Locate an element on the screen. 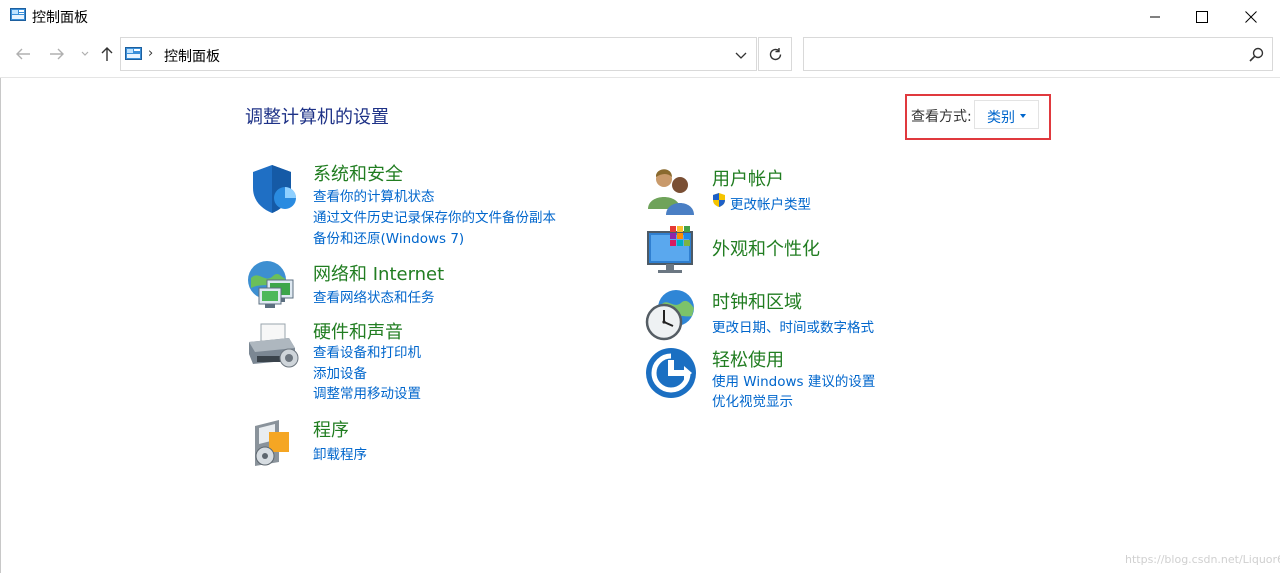 This screenshot has width=1280, height=573. monitor-palette-icon is located at coordinates (671, 251).